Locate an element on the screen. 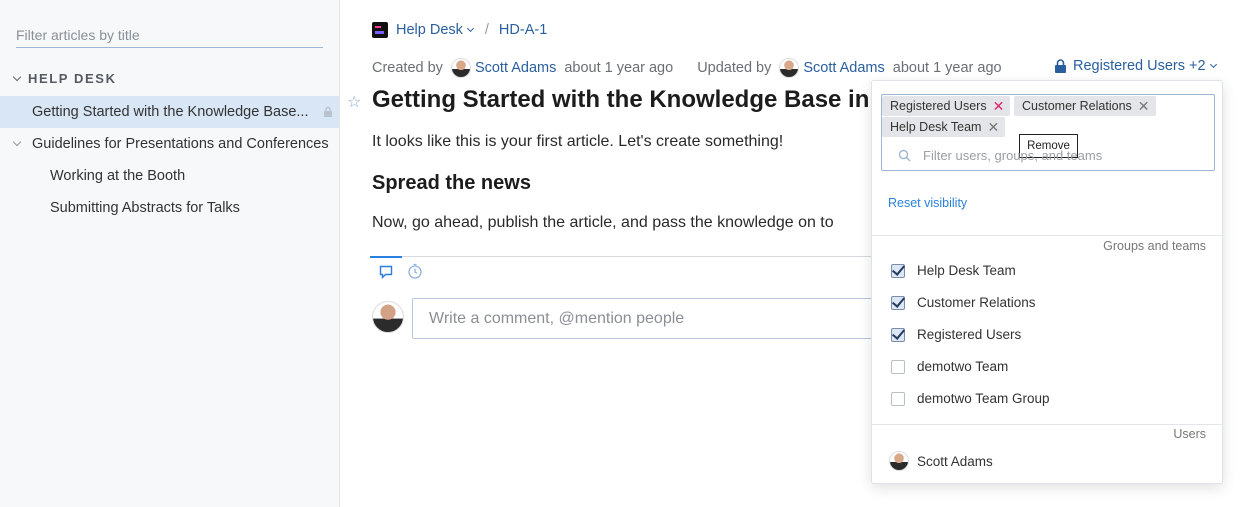  option-label: Customer Relations is located at coordinates (976, 302).